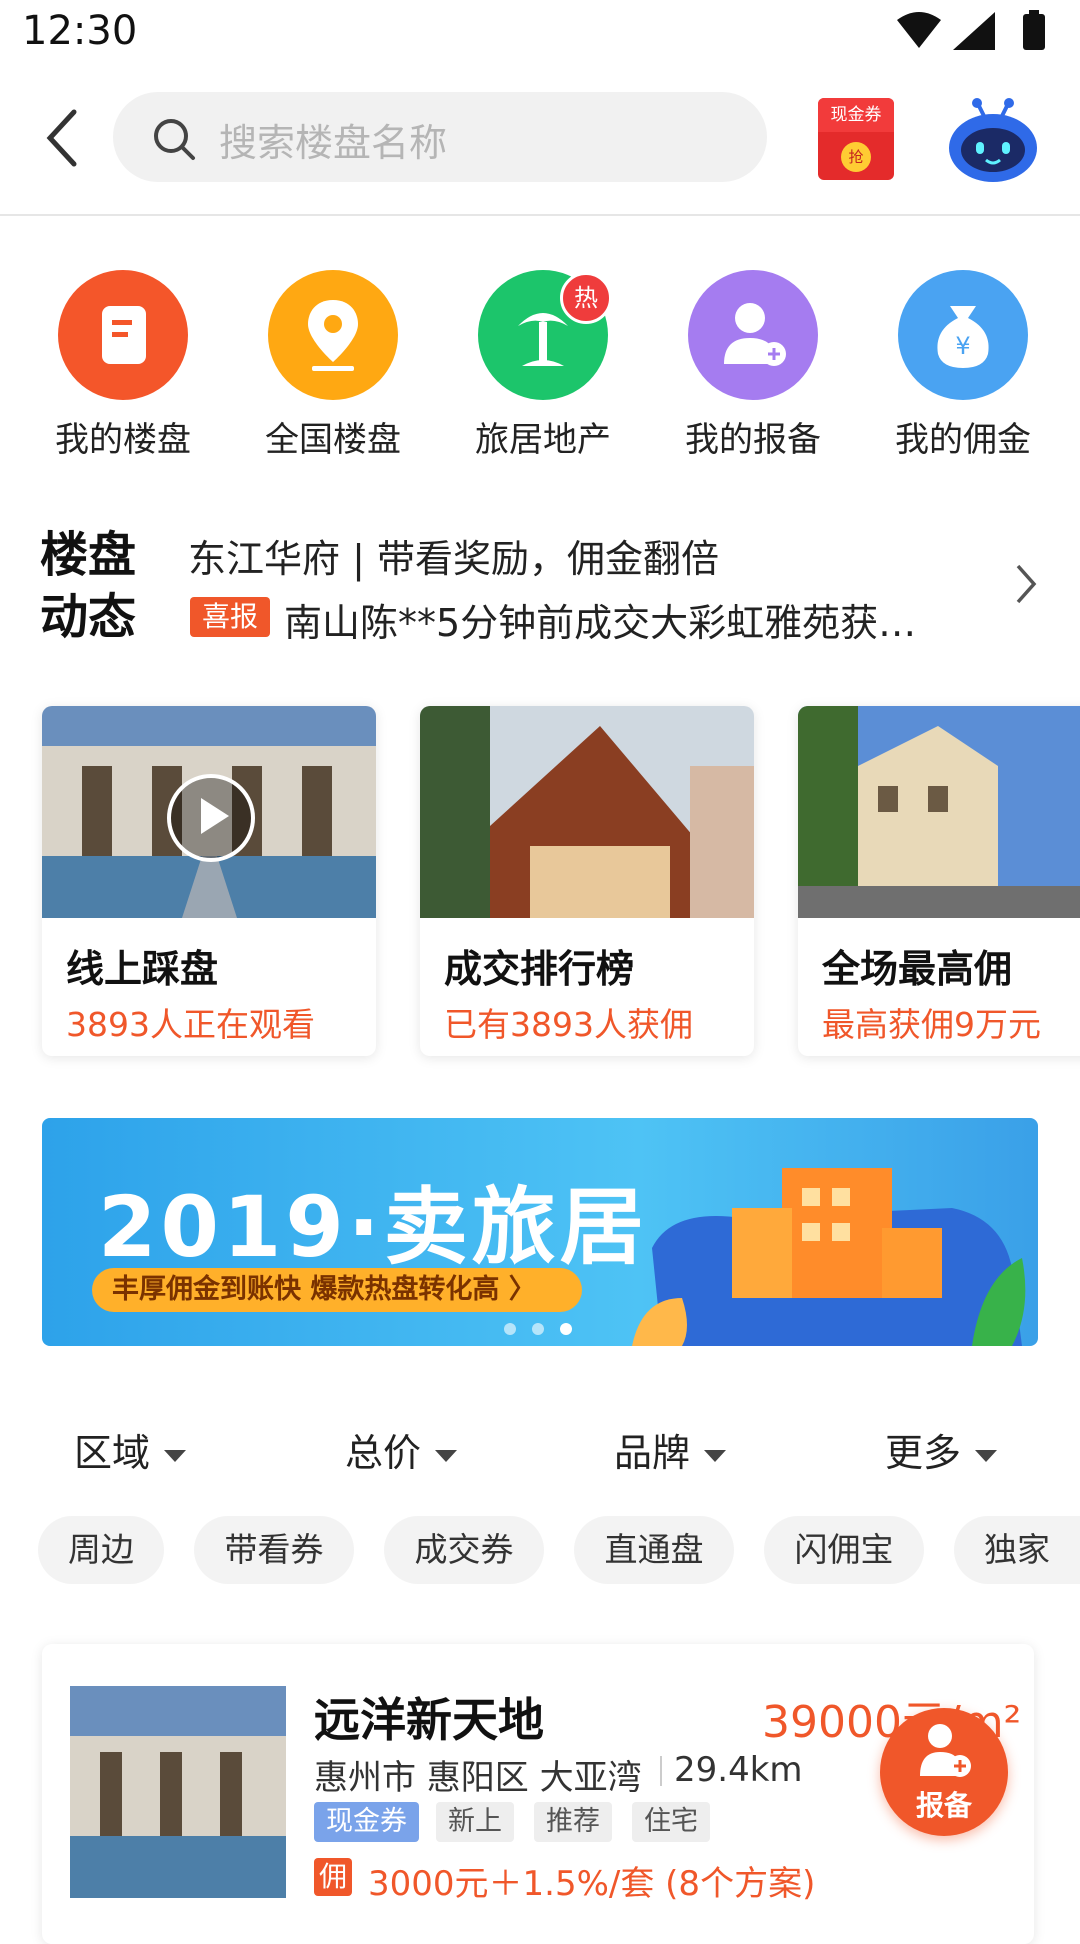 The image size is (1080, 1944). I want to click on report-button: 报备, so click(944, 1772).